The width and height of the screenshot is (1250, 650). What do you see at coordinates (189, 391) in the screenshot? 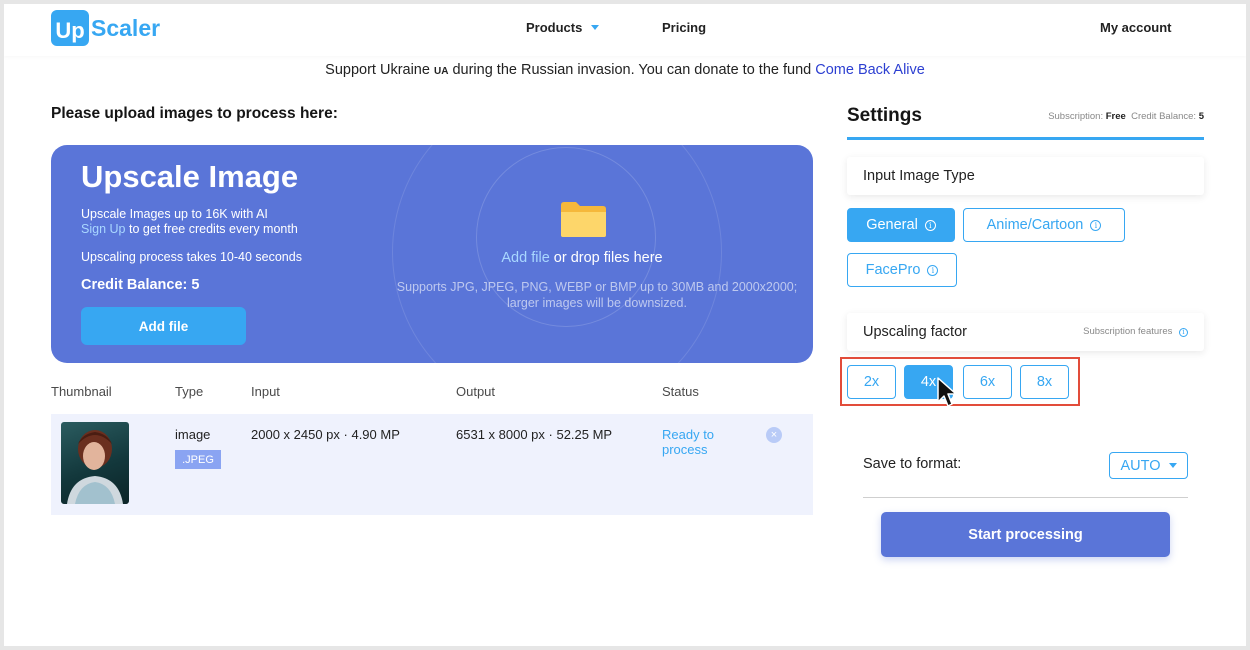
I see `col-header-type: Type` at bounding box center [189, 391].